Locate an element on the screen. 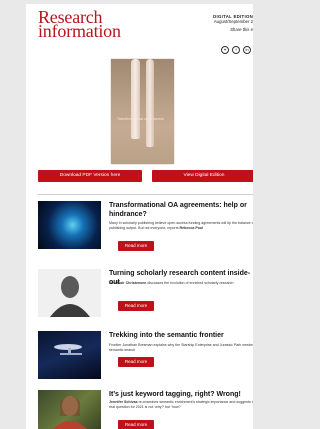  linkedin-icon: in is located at coordinates (247, 50).